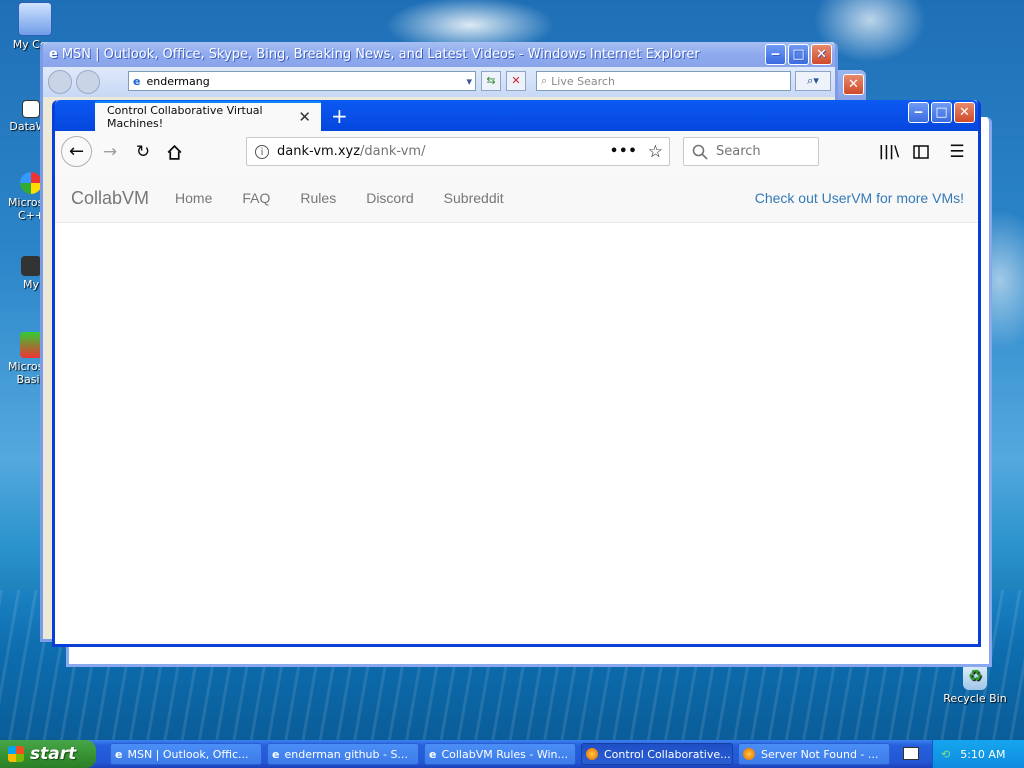 The image size is (1024, 768). What do you see at coordinates (624, 151) in the screenshot?
I see `page-actions-icon: •••` at bounding box center [624, 151].